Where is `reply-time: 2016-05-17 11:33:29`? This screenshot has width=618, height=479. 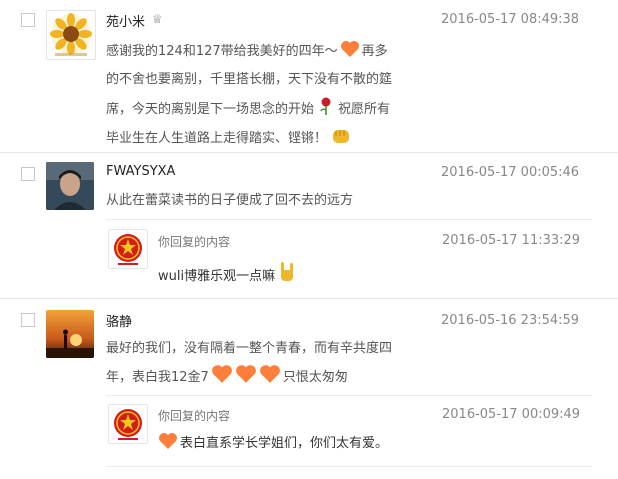
reply-time: 2016-05-17 11:33:29 is located at coordinates (511, 240).